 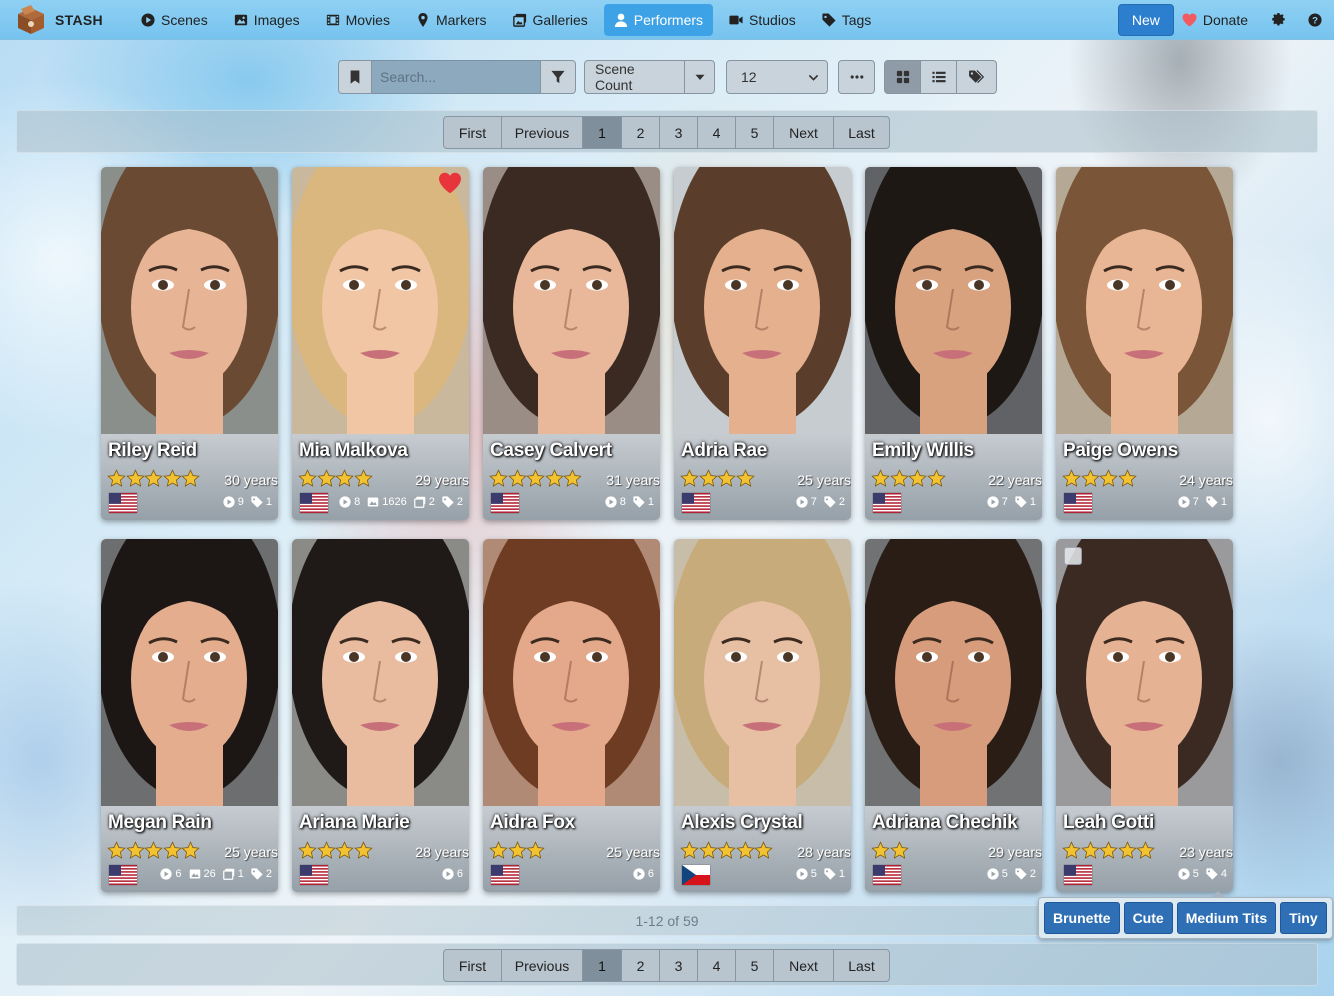 What do you see at coordinates (724, 451) in the screenshot?
I see `performer-name: Adria Rae` at bounding box center [724, 451].